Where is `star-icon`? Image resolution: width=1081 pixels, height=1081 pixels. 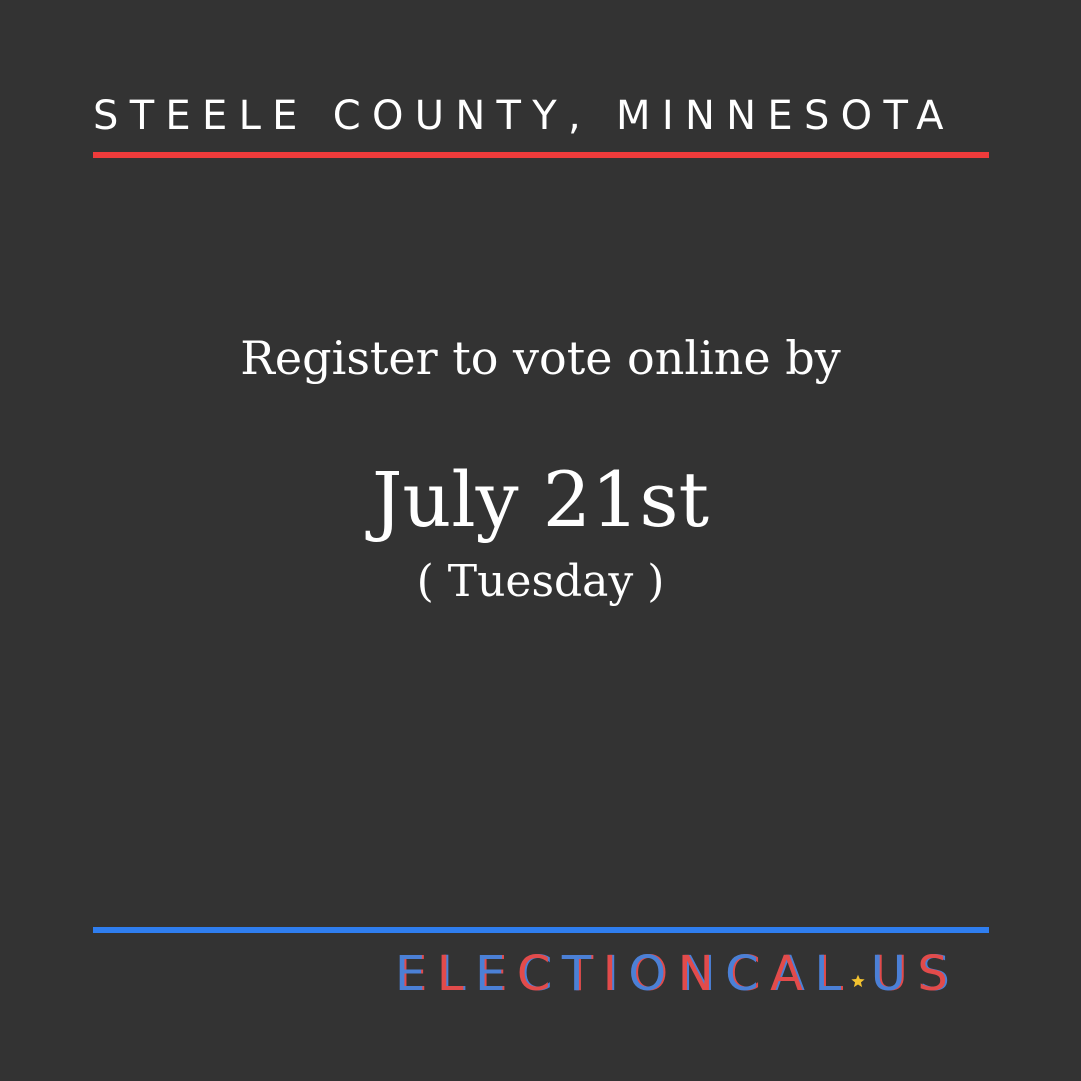 star-icon is located at coordinates (859, 974).